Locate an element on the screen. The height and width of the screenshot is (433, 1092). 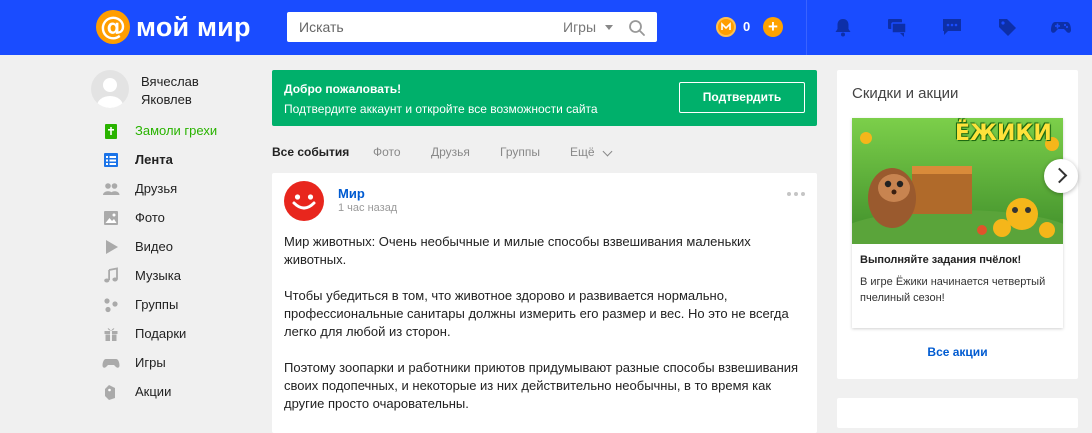
notifications-bell-icon is located at coordinates (843, 27).